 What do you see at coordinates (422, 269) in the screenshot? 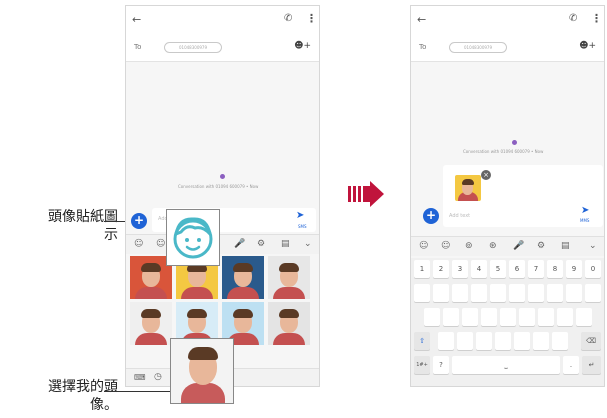
I see `key-1: 1` at bounding box center [422, 269].